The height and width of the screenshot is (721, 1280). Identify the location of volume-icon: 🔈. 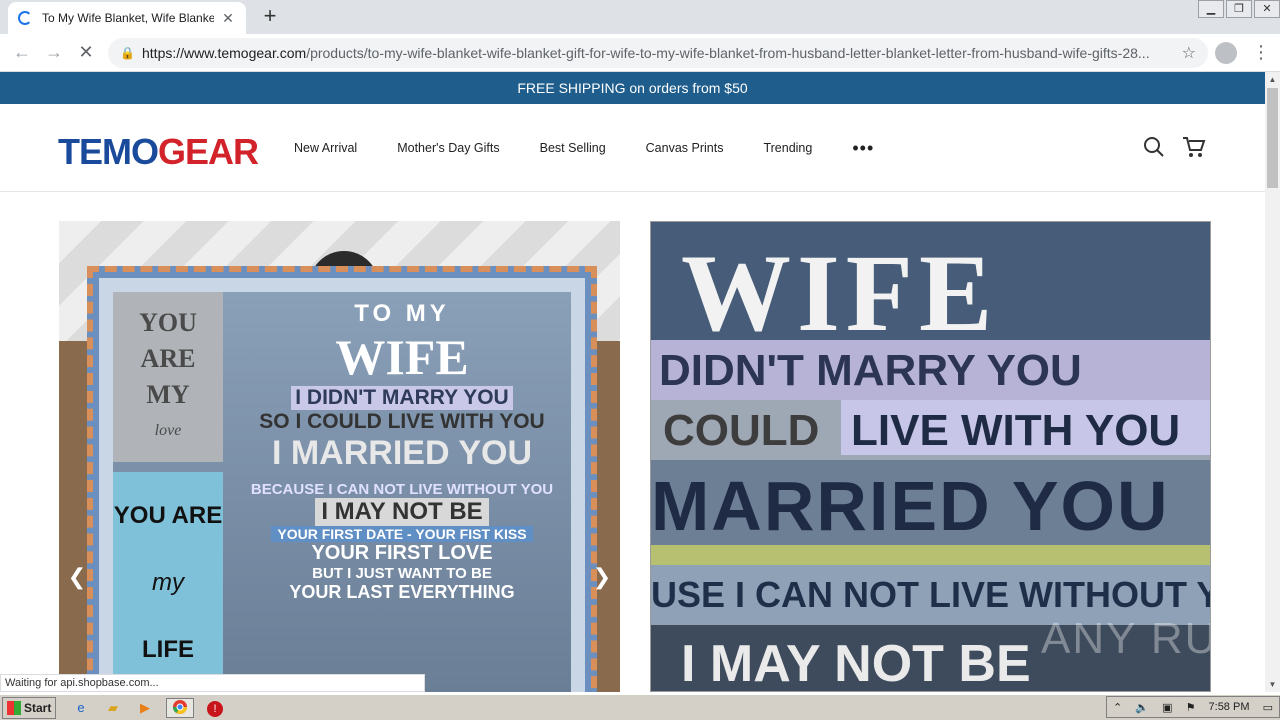
(1142, 707).